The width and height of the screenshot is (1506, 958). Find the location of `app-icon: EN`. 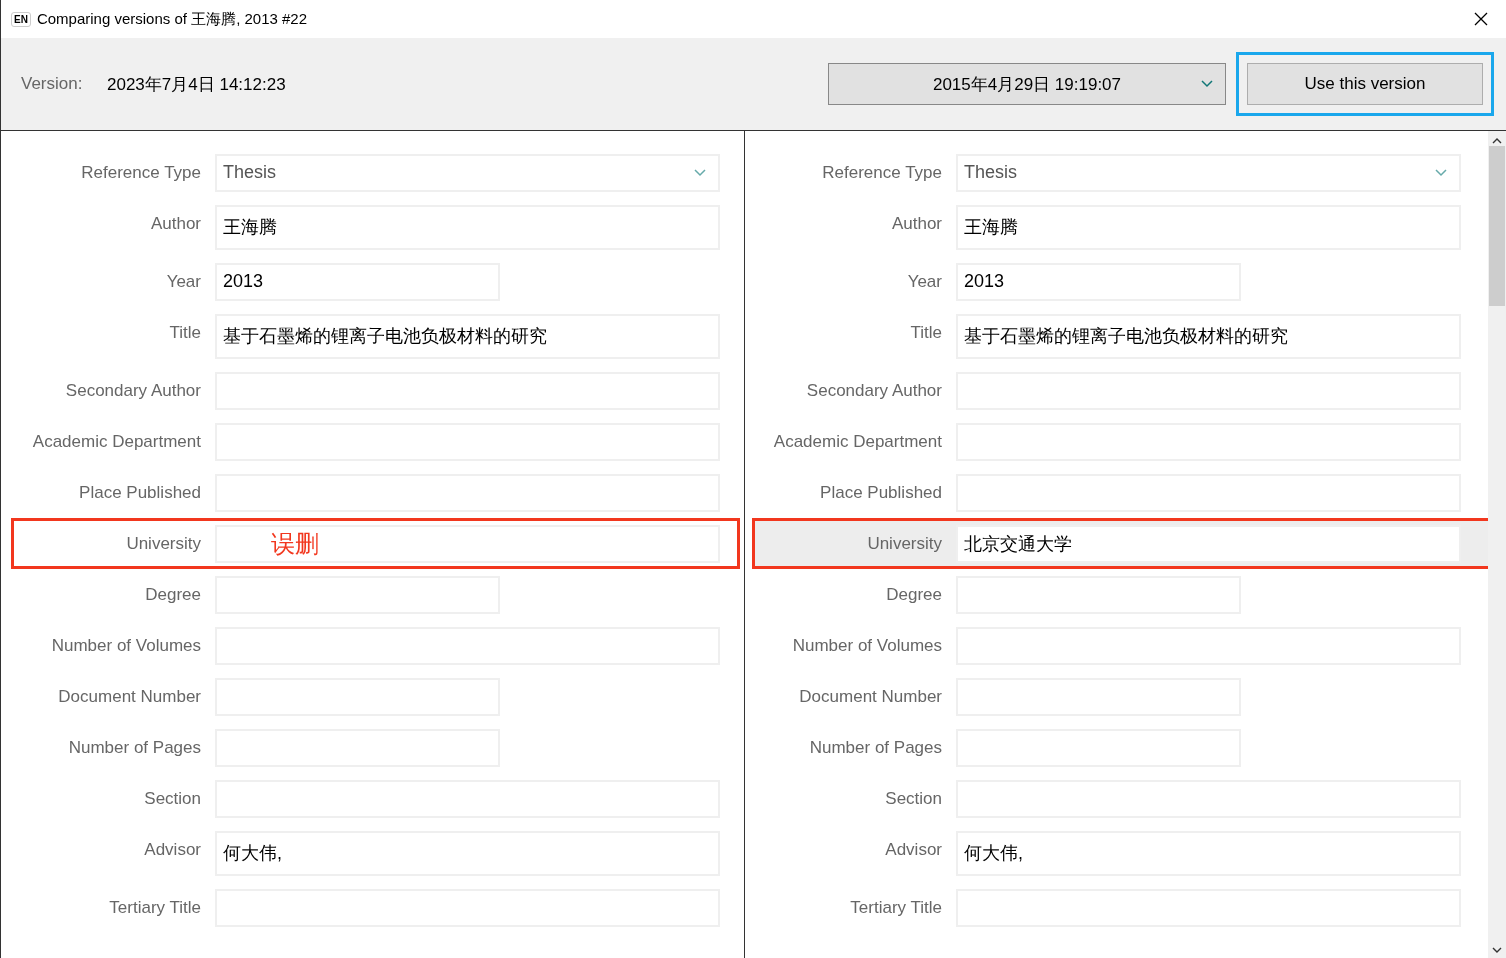

app-icon: EN is located at coordinates (21, 19).